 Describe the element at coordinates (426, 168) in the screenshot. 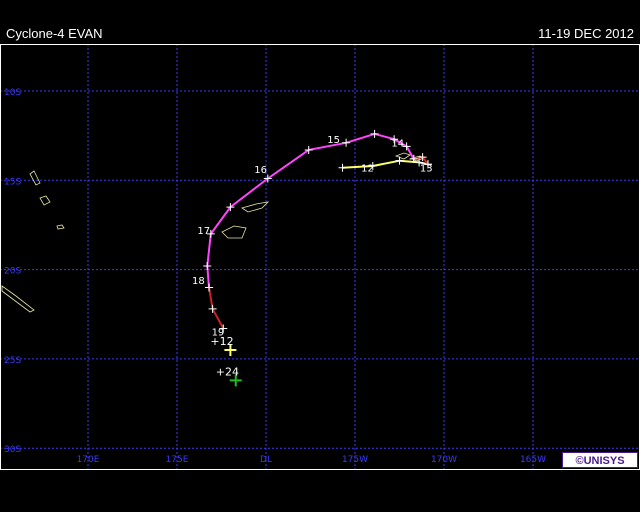

I see `day-label: 13` at that location.